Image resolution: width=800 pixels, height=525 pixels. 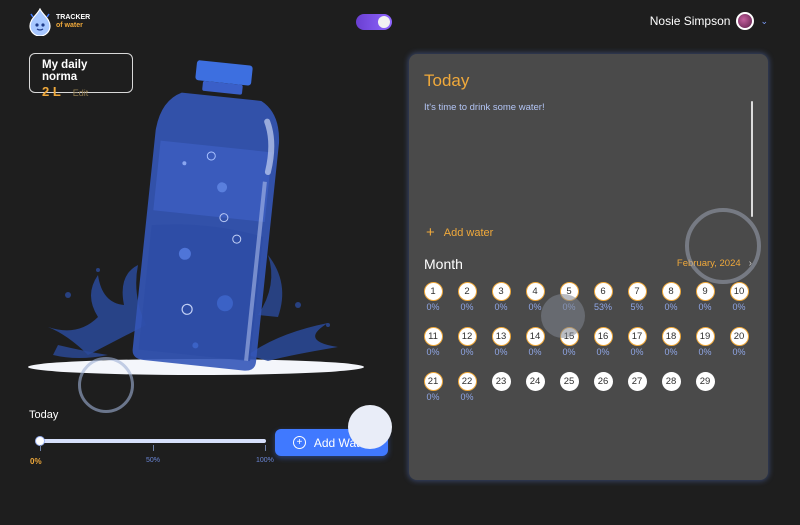 I want to click on today-progress-bar, so click(x=150, y=441).